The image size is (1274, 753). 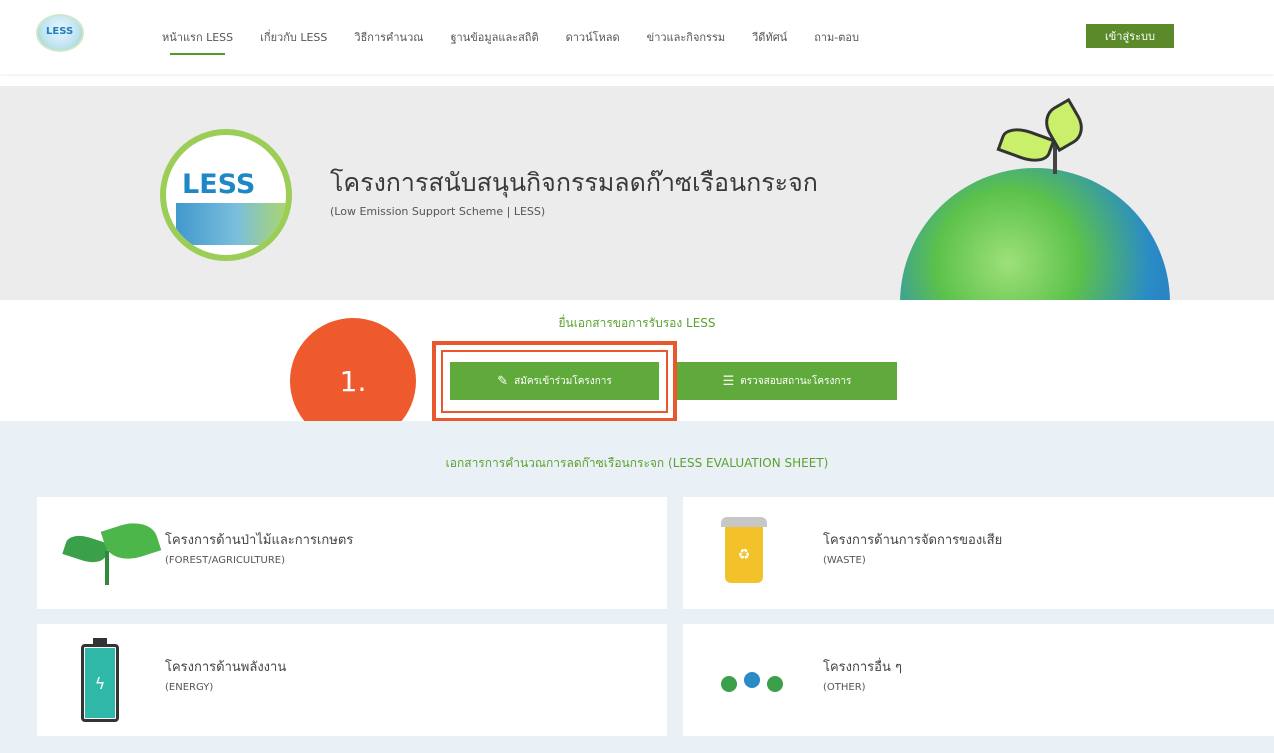 I want to click on card-title: โครงการด้านพลังงาน, so click(x=226, y=667).